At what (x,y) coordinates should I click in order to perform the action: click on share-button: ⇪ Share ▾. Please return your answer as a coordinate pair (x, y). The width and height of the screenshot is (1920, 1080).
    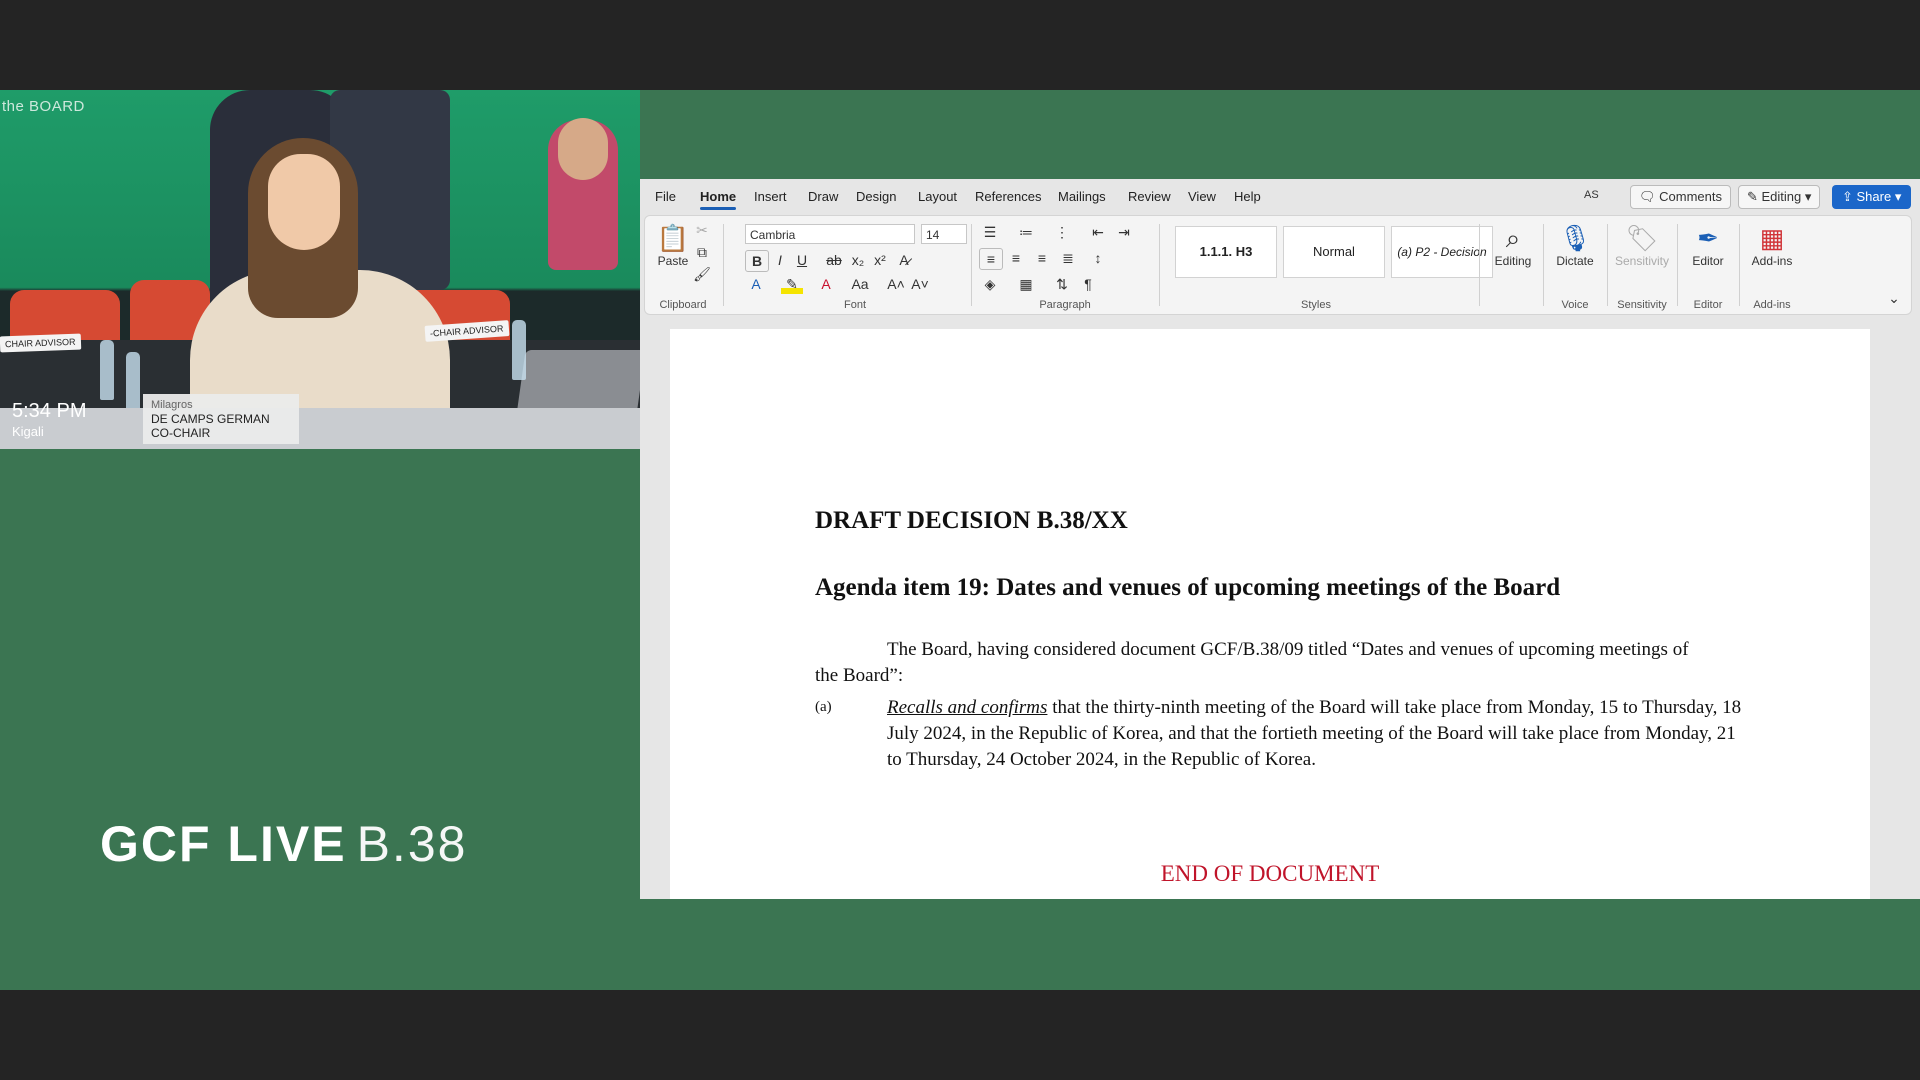
    Looking at the image, I should click on (1872, 197).